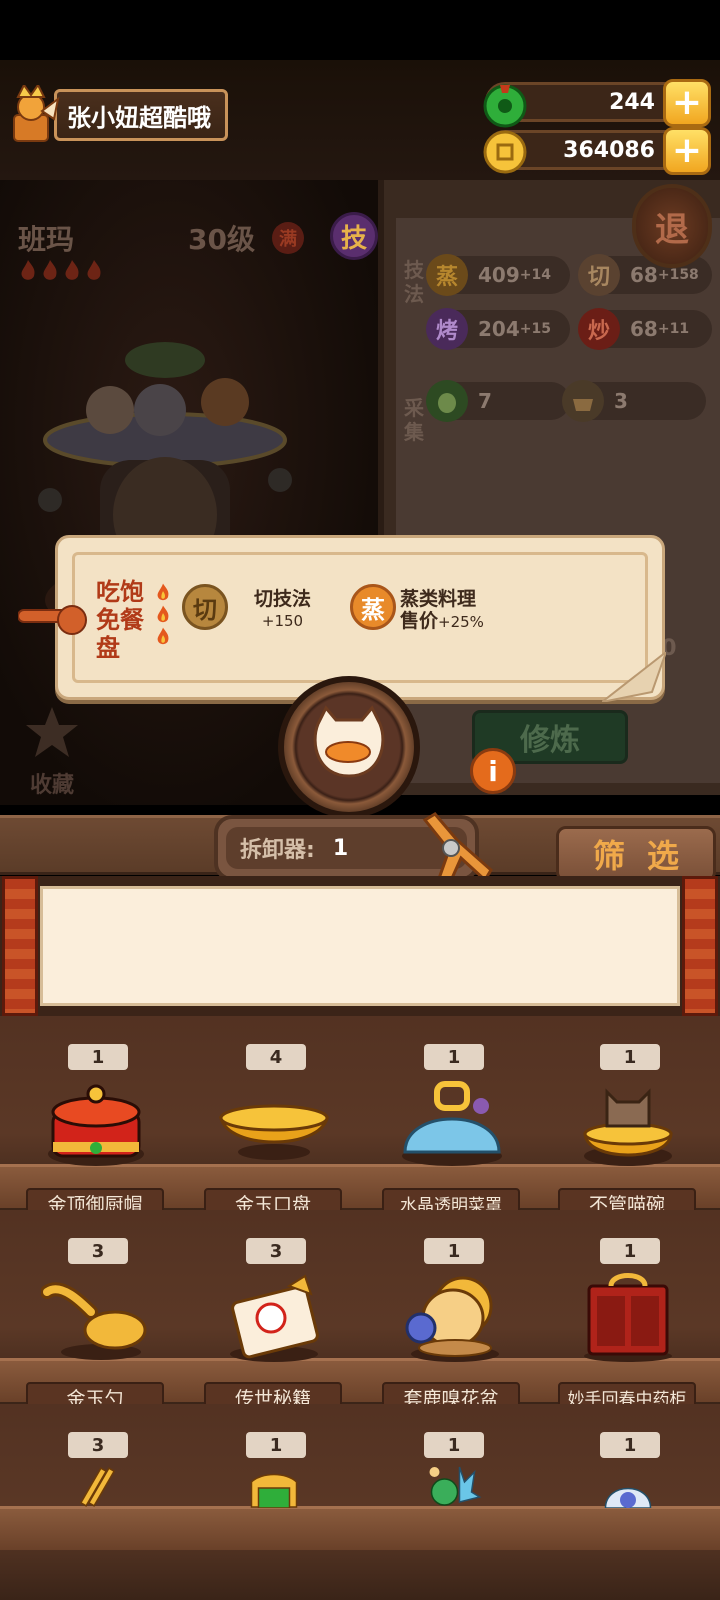 The image size is (720, 1600). I want to click on roast-bonus: +15, so click(535, 329).